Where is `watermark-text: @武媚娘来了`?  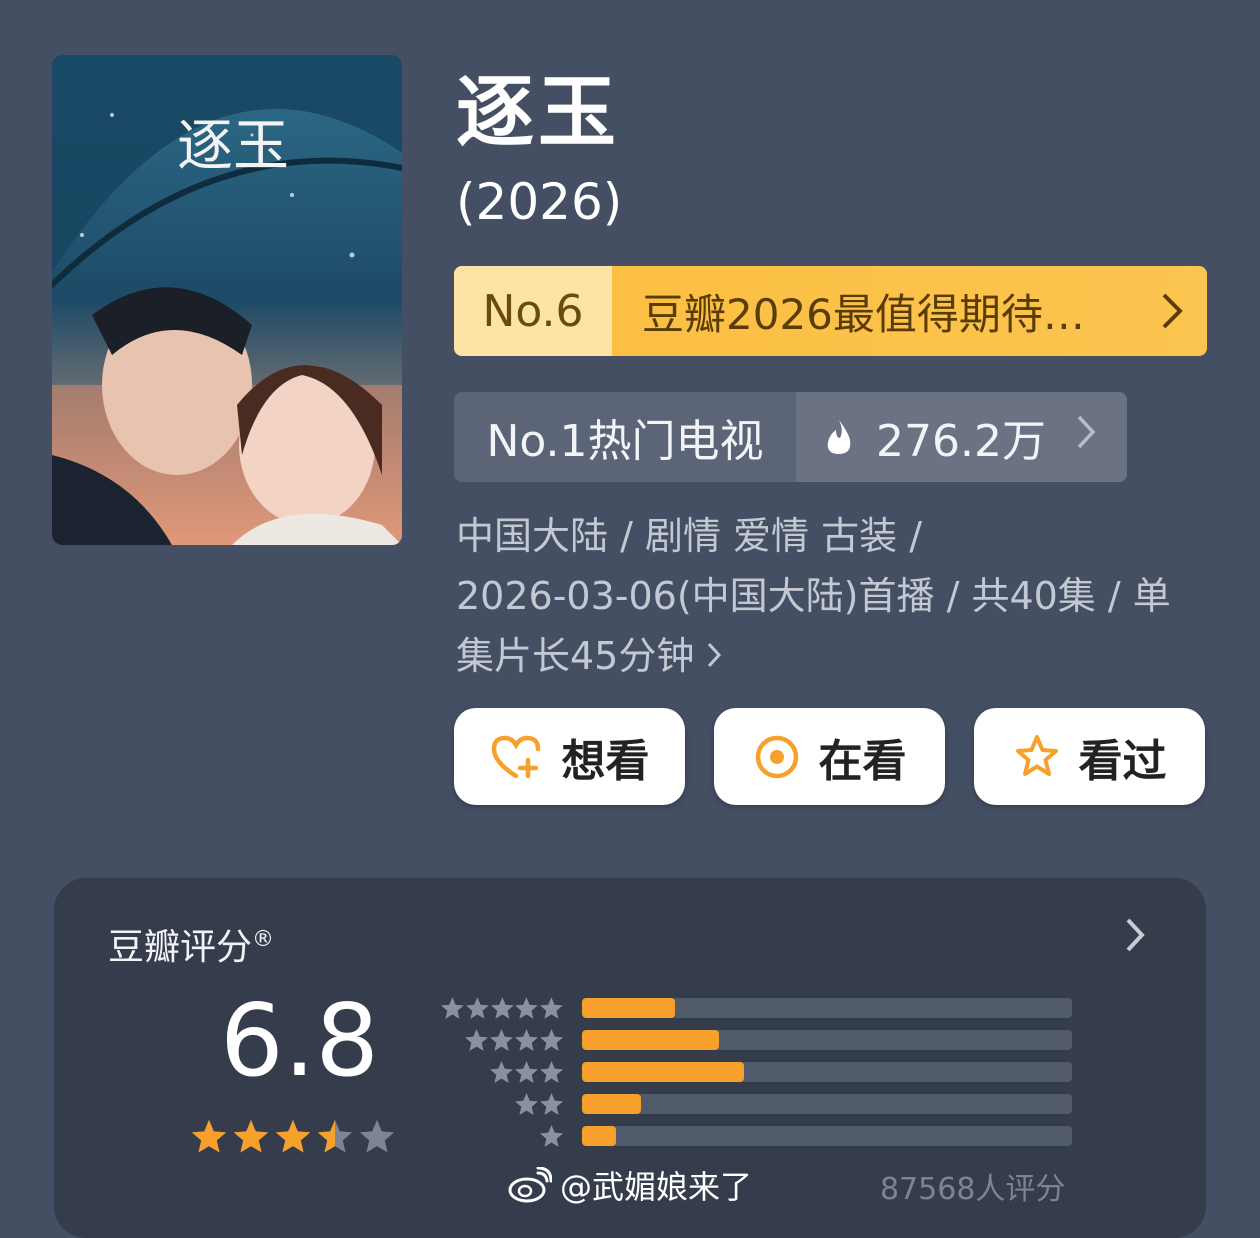
watermark-text: @武媚娘来了 is located at coordinates (656, 1187).